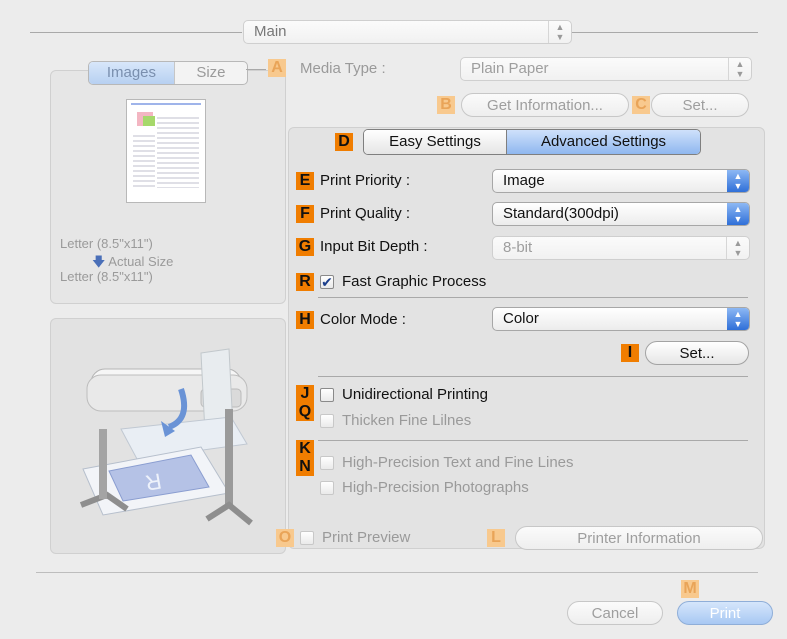 This screenshot has width=787, height=639. I want to click on unidirectional-checkbox, so click(327, 395).